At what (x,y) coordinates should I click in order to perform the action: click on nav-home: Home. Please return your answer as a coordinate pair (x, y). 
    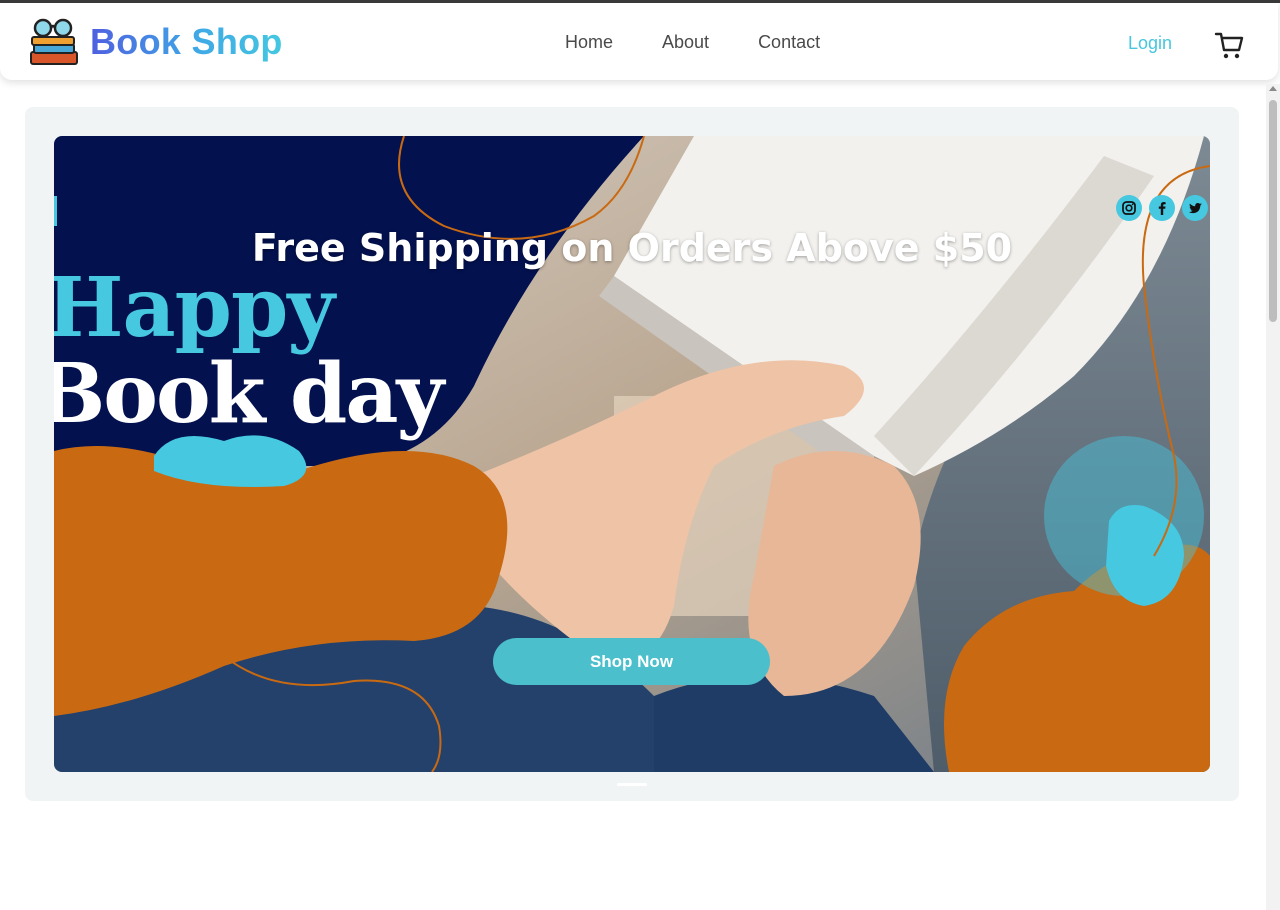
    Looking at the image, I should click on (589, 42).